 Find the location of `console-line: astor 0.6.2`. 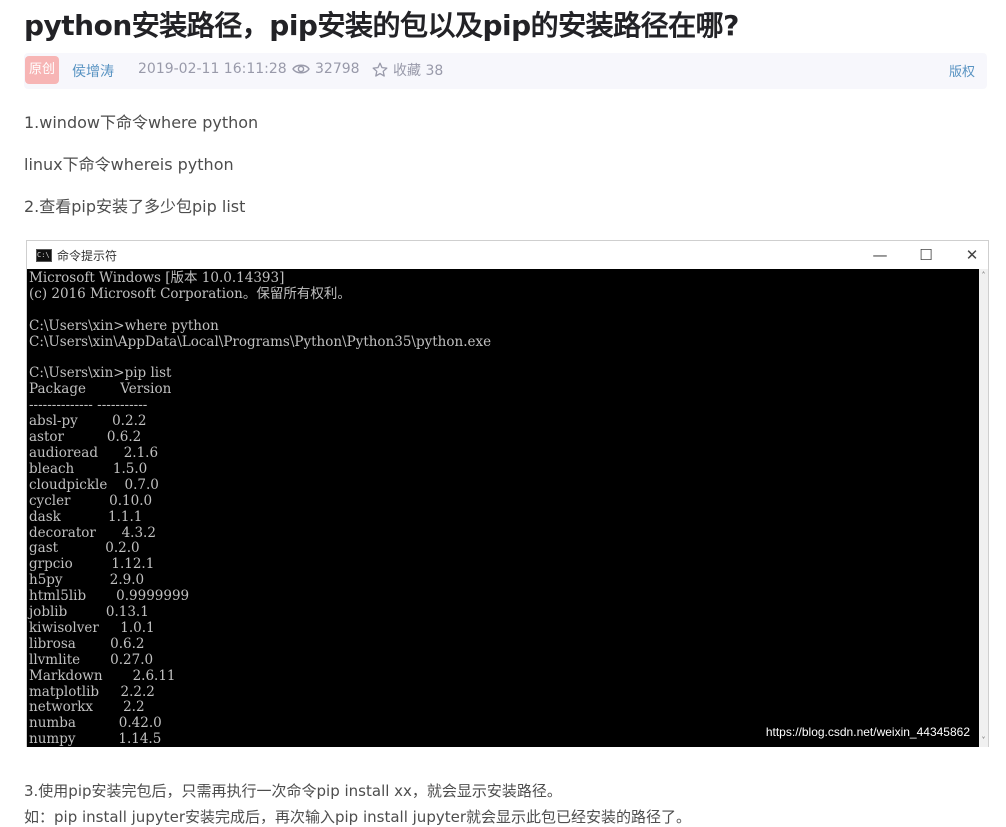

console-line: astor 0.6.2 is located at coordinates (85, 437).